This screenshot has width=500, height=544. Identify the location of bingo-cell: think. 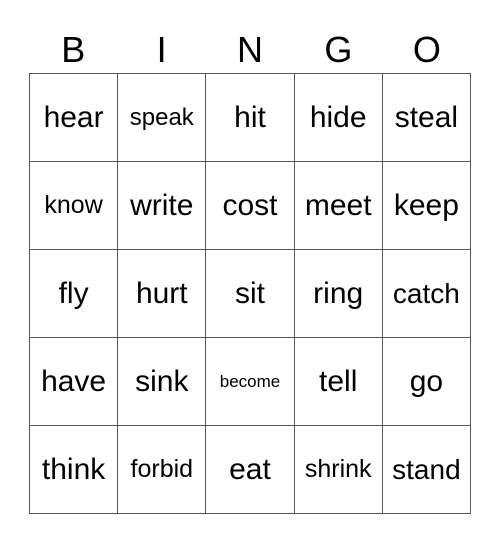
(74, 470).